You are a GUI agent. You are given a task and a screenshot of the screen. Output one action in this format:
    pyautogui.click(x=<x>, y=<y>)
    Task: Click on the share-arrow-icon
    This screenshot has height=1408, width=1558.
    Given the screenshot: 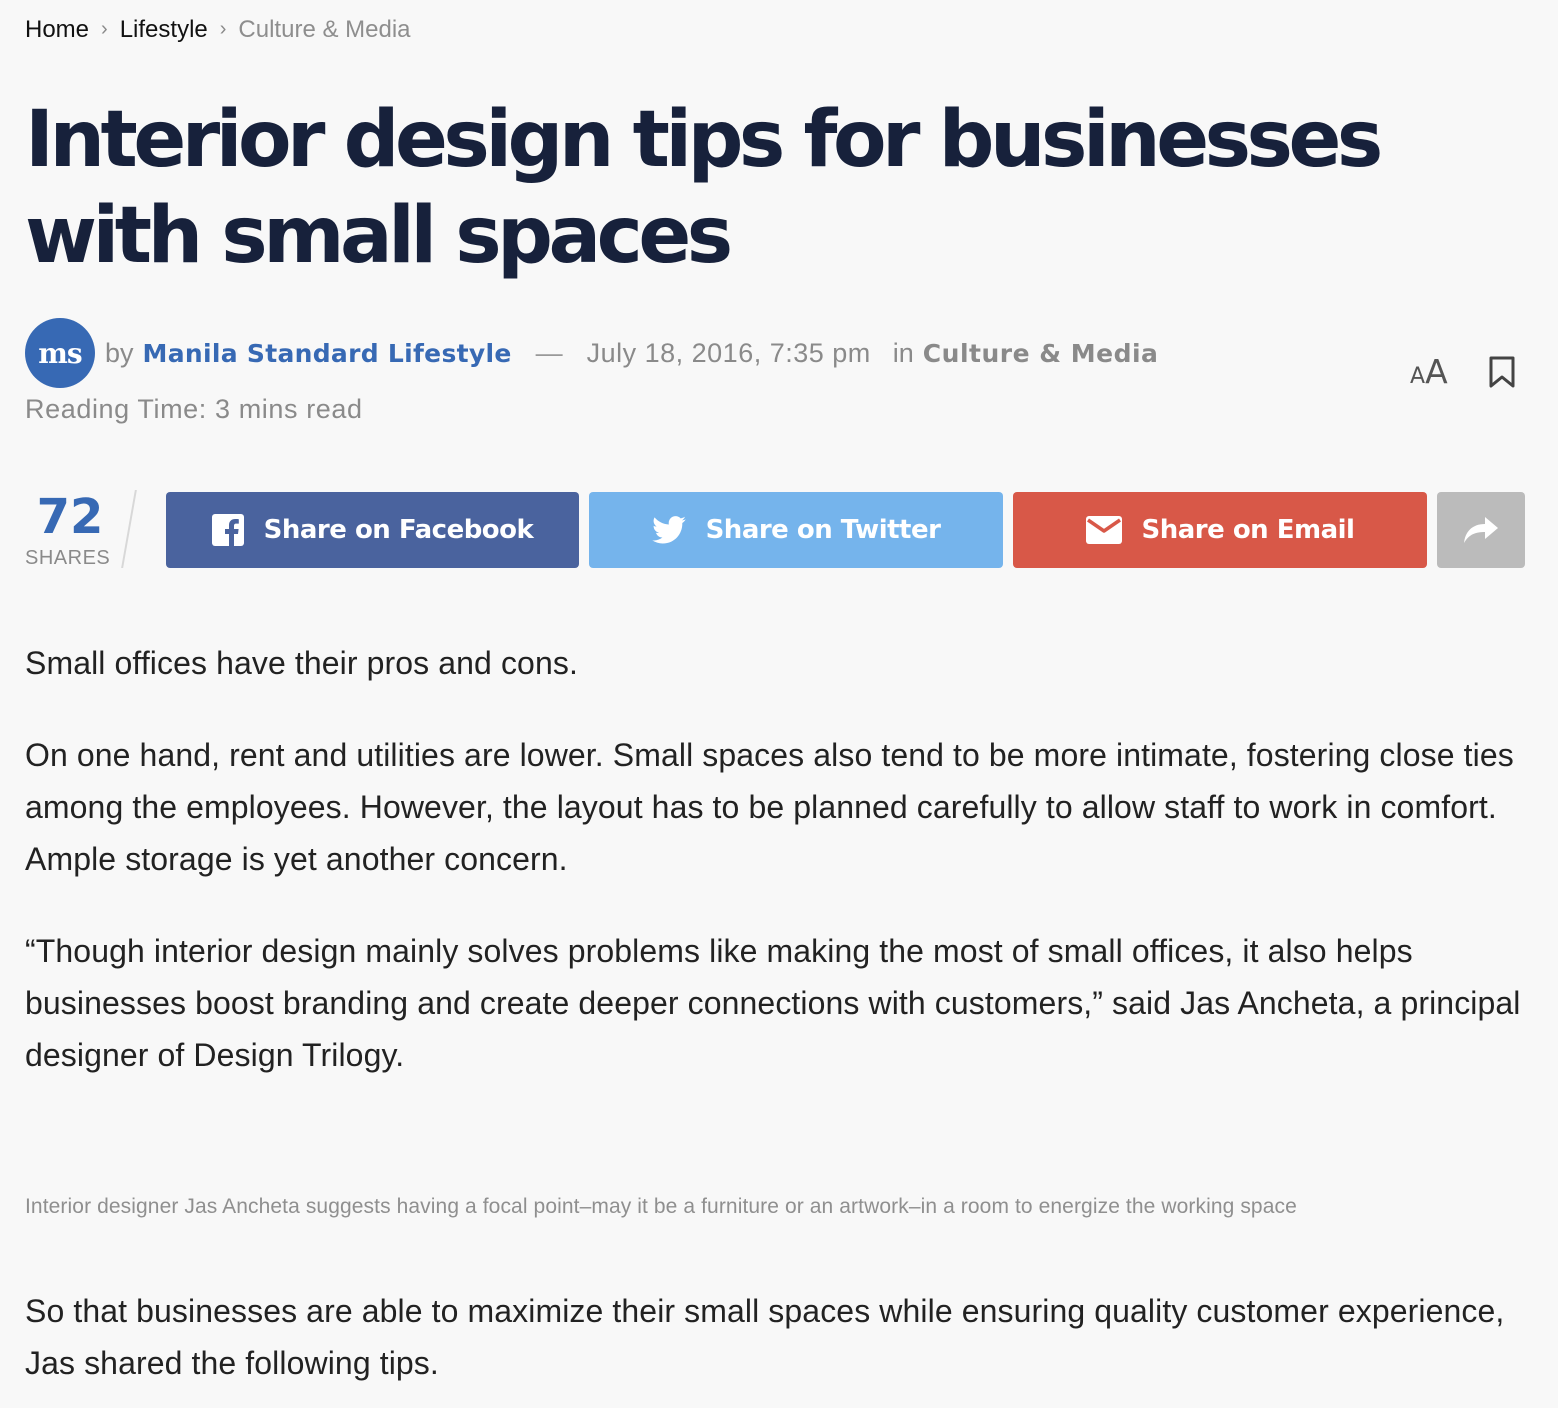 What is the action you would take?
    pyautogui.click(x=1481, y=530)
    